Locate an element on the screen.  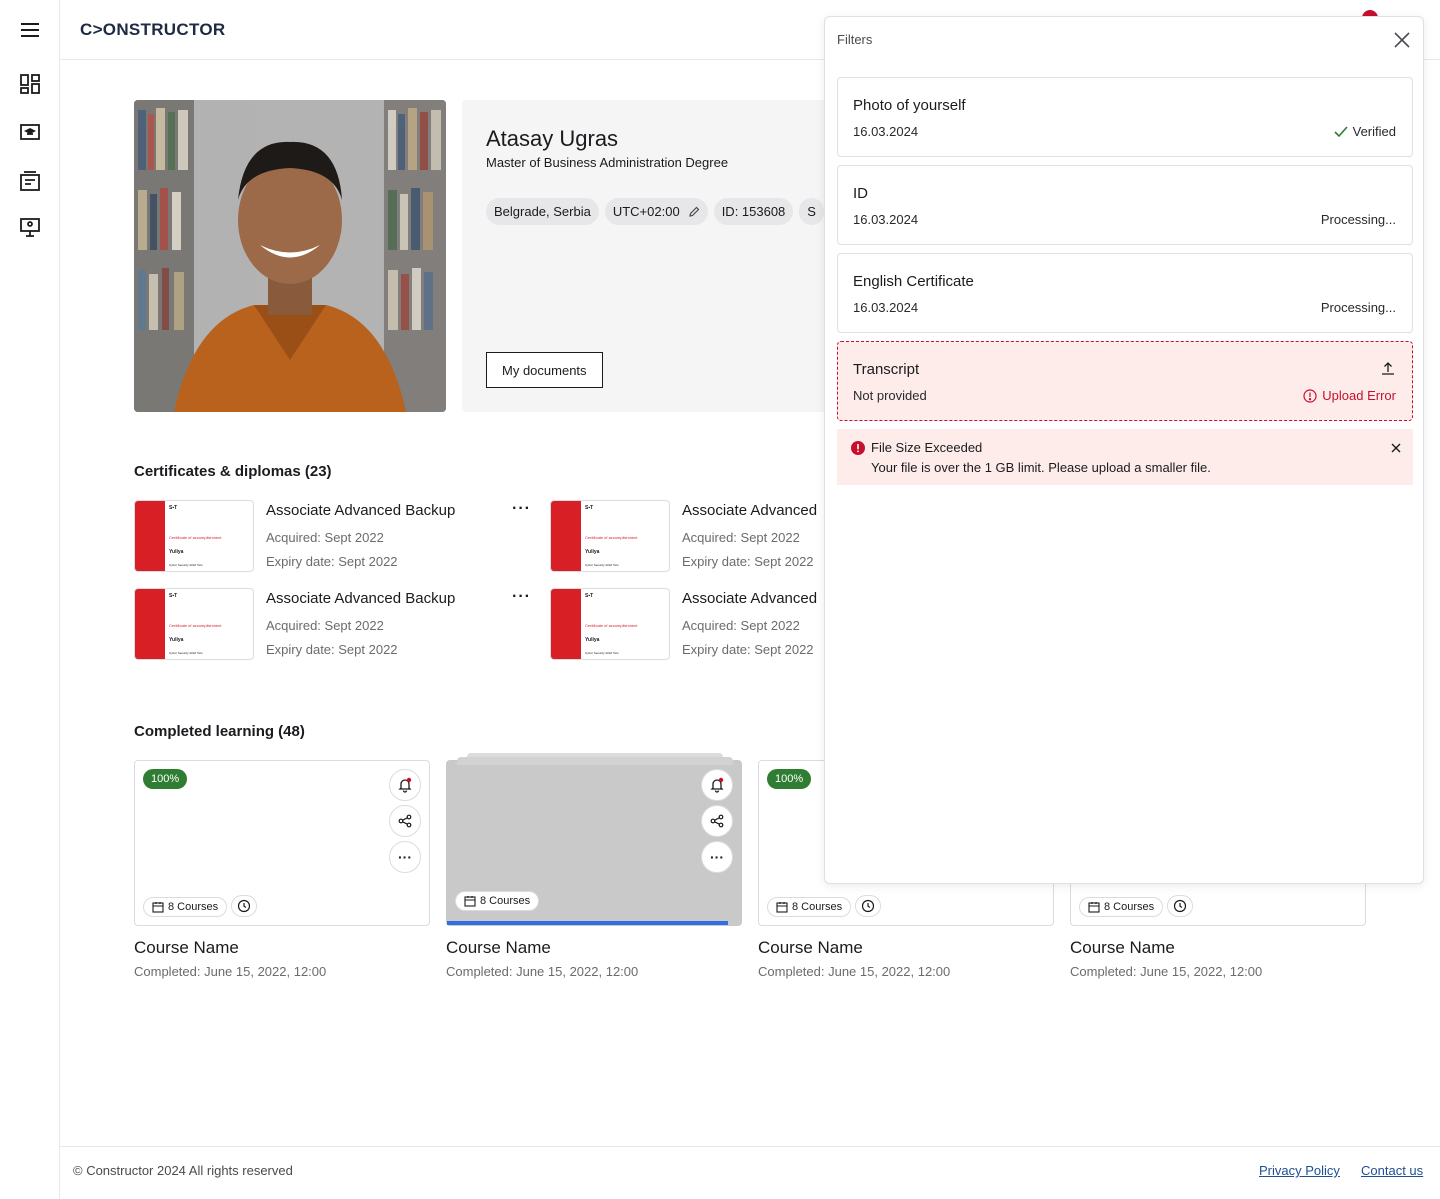
extra-chip: S is located at coordinates (811, 211).